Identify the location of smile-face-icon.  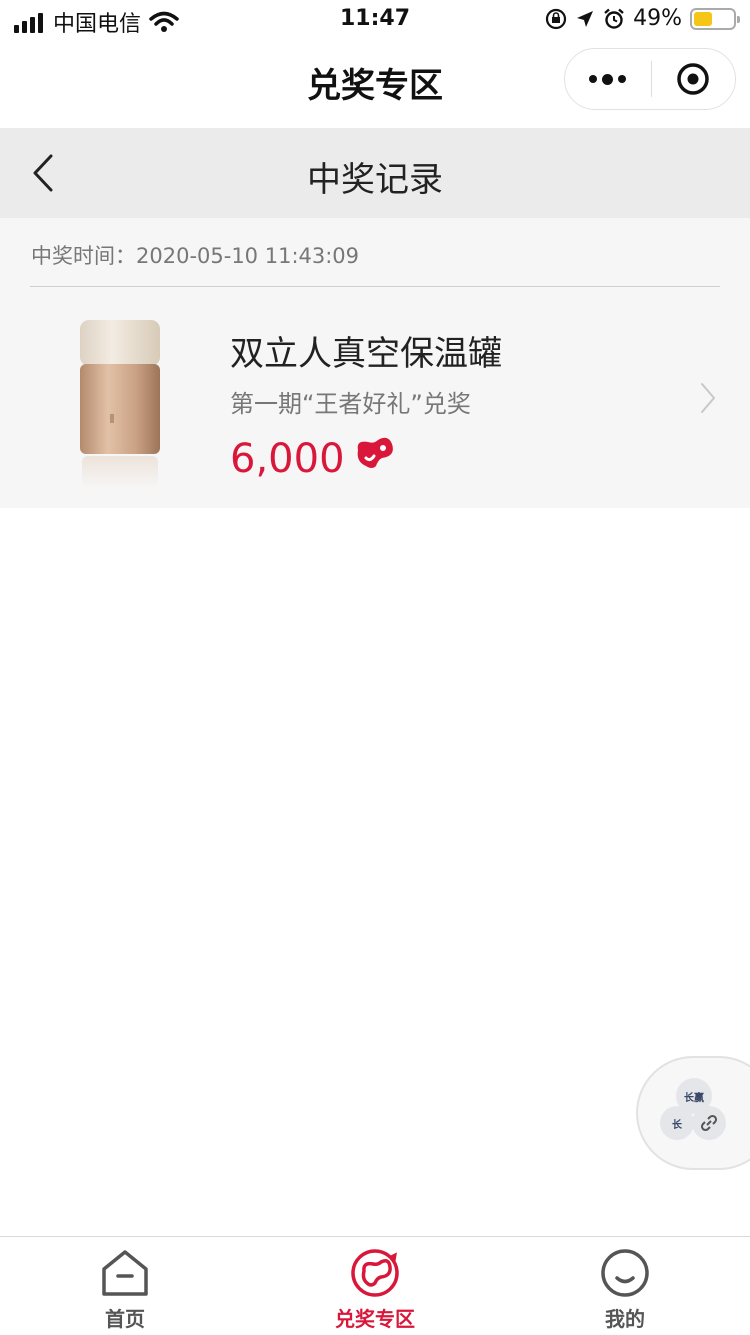
(625, 1273).